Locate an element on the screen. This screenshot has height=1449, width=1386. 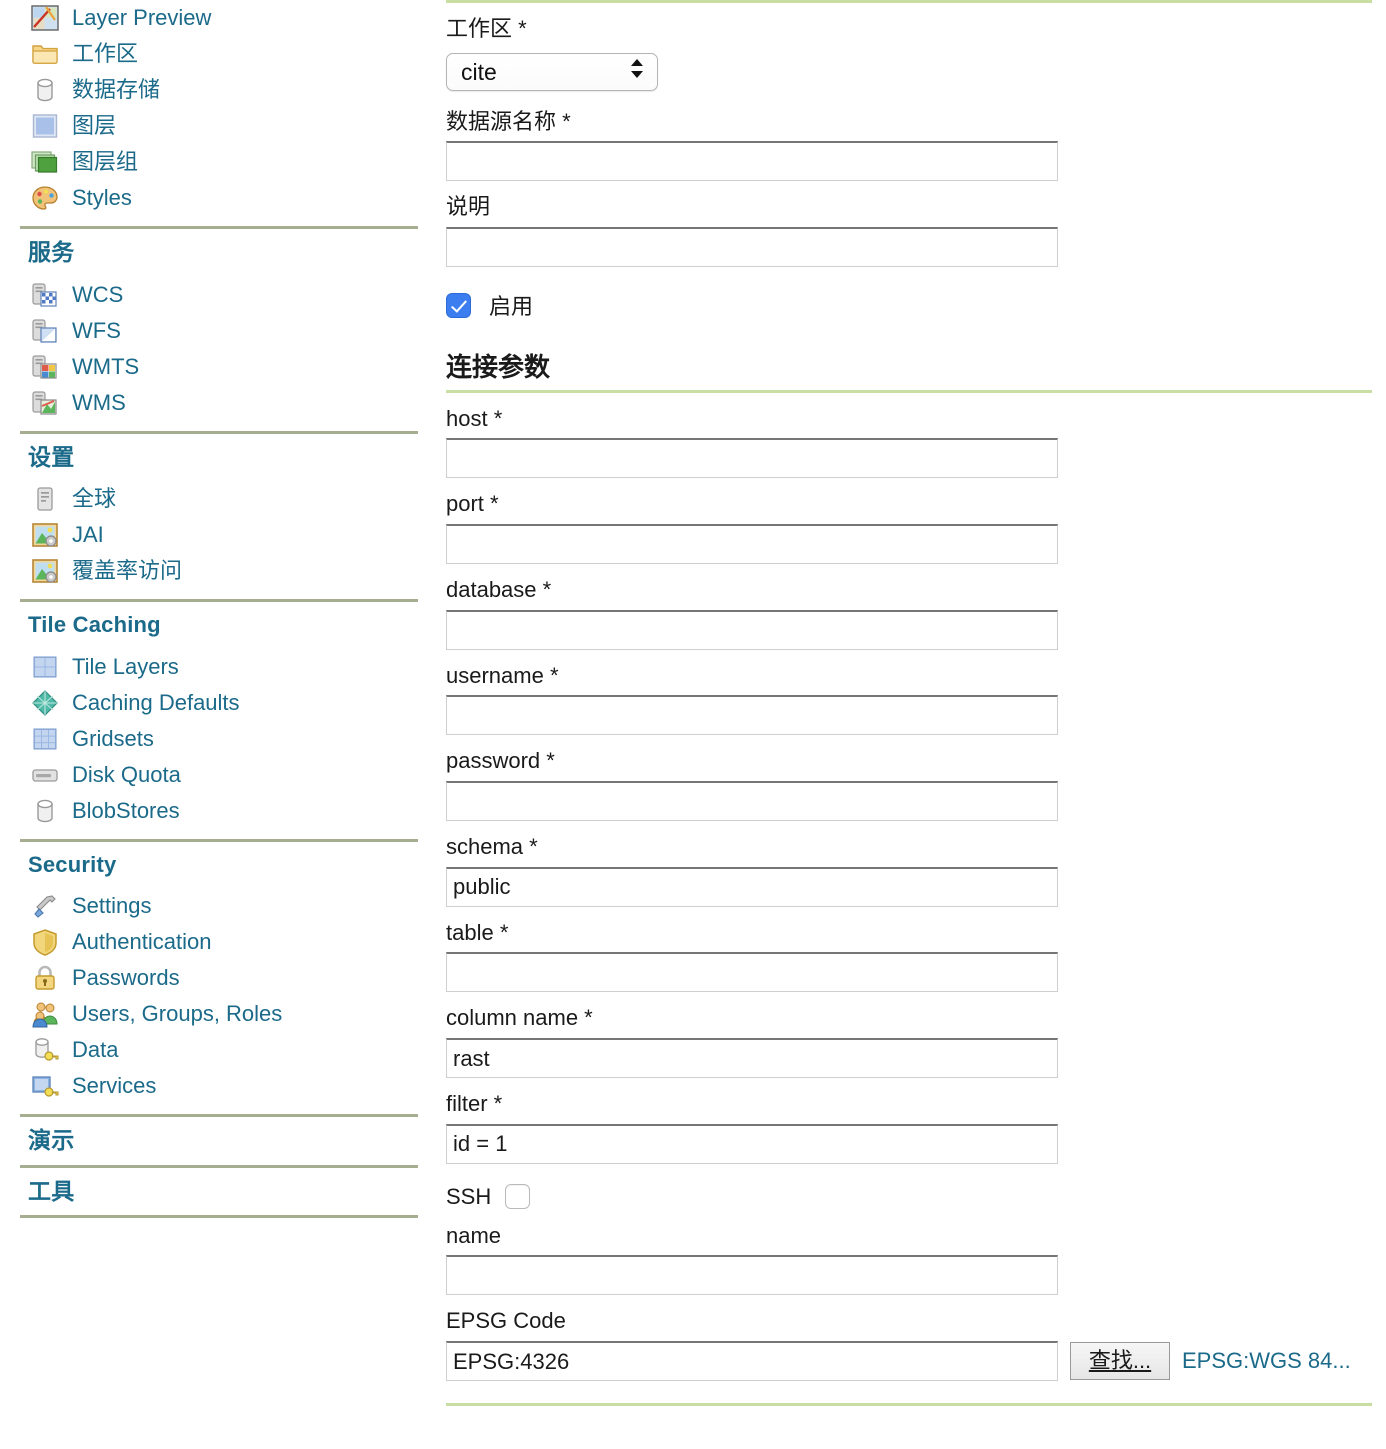
sidebar-item-label: WMTS is located at coordinates (106, 366).